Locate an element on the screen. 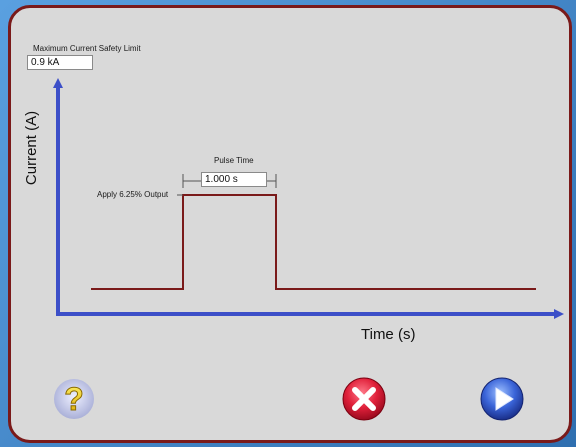 The height and width of the screenshot is (447, 576). y-axis-label: Current (A) is located at coordinates (31, 148).